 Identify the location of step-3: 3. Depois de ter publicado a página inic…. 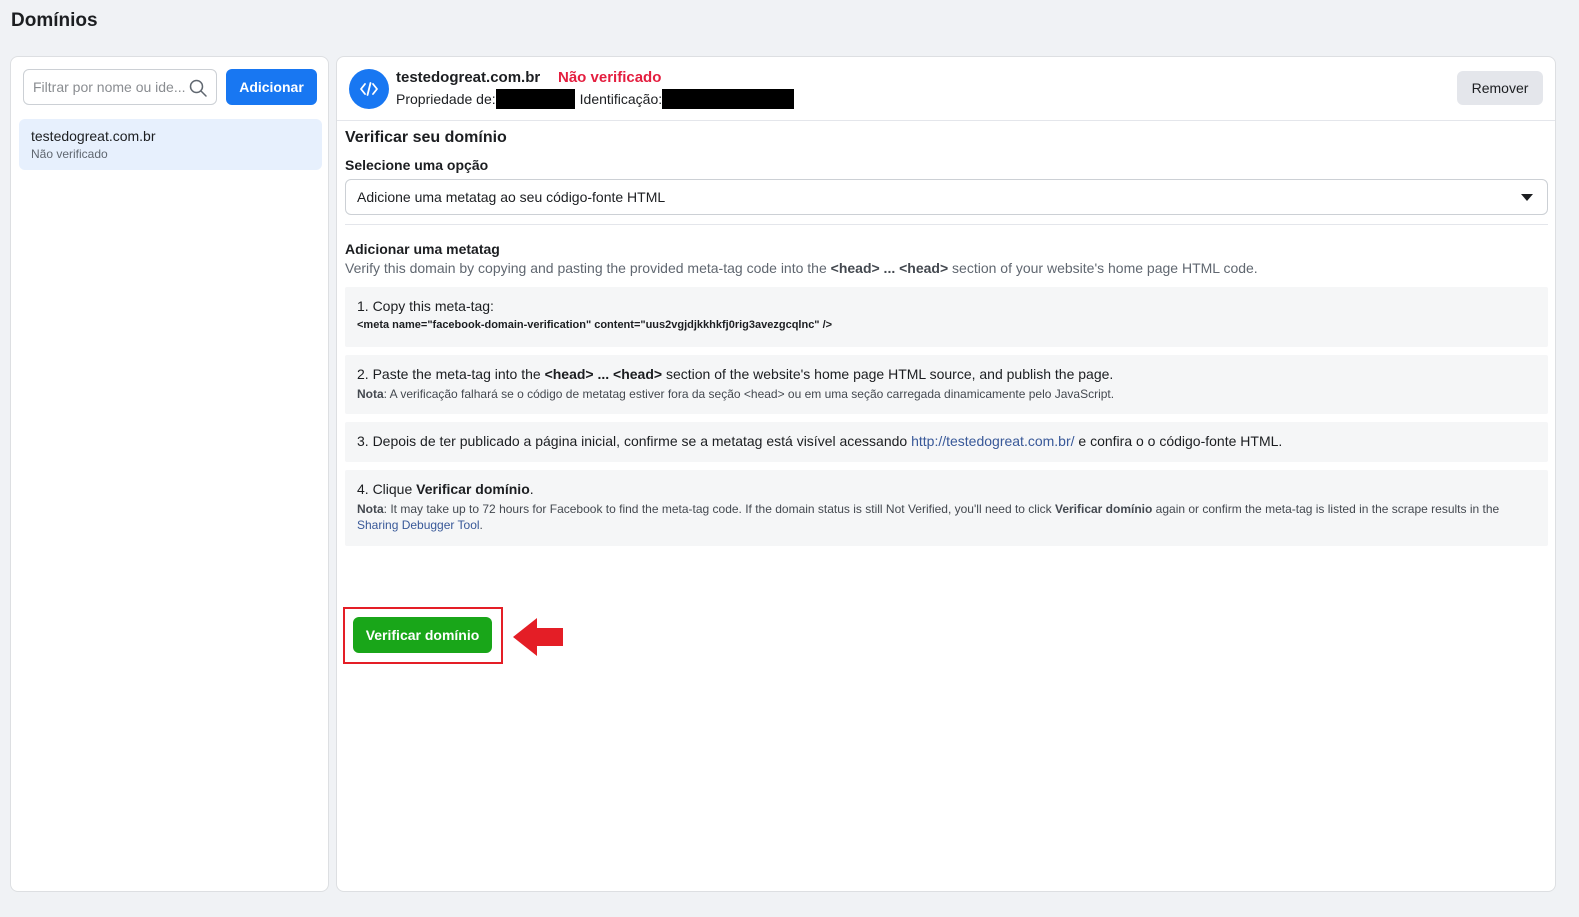
(946, 442).